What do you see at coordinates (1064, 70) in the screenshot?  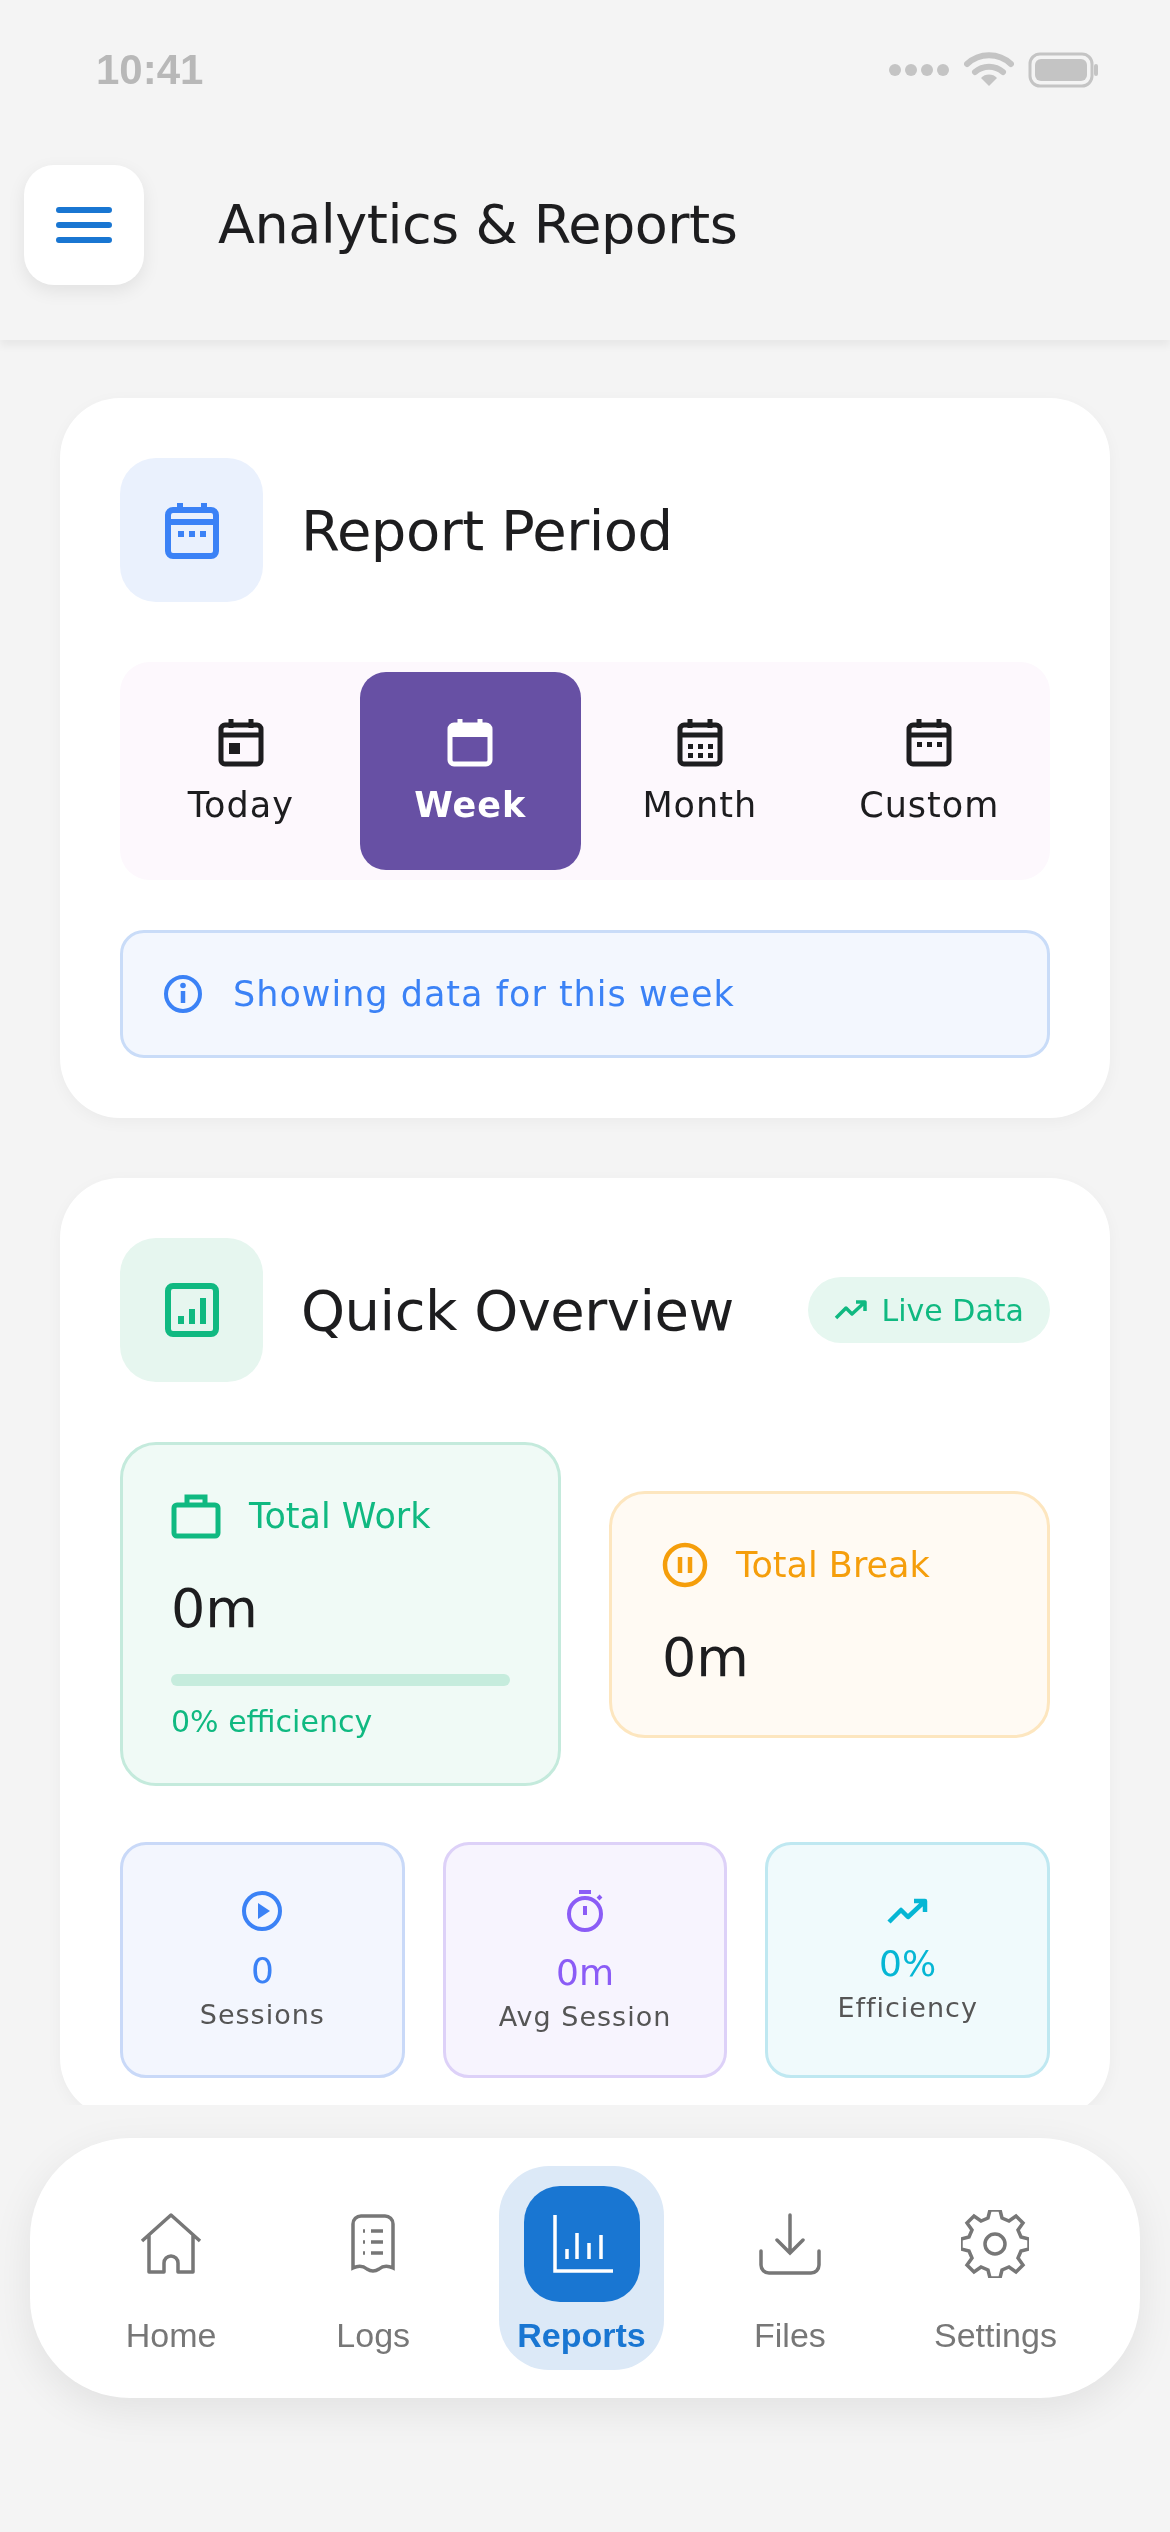 I see `battery-icon` at bounding box center [1064, 70].